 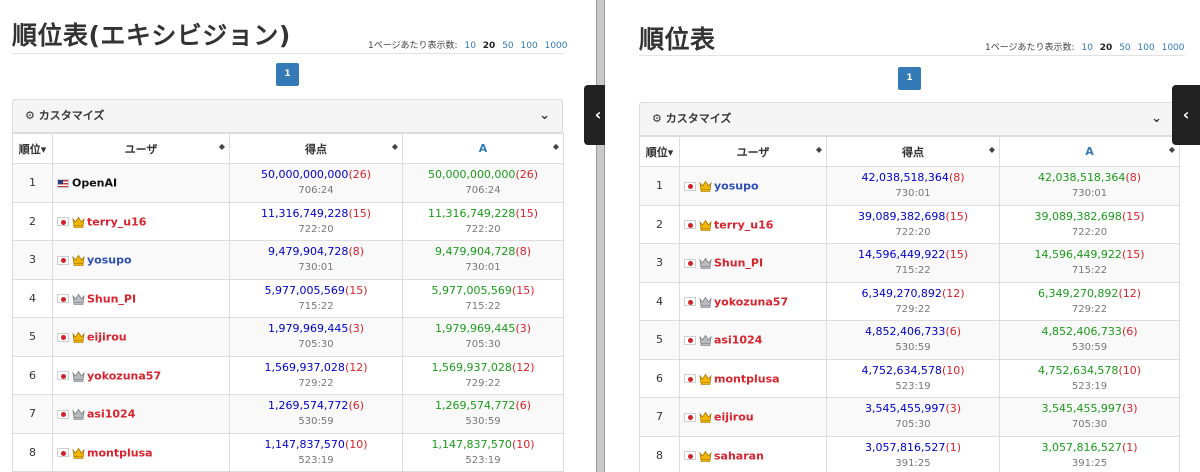 I want to click on gear-icon: ⚙, so click(x=657, y=118).